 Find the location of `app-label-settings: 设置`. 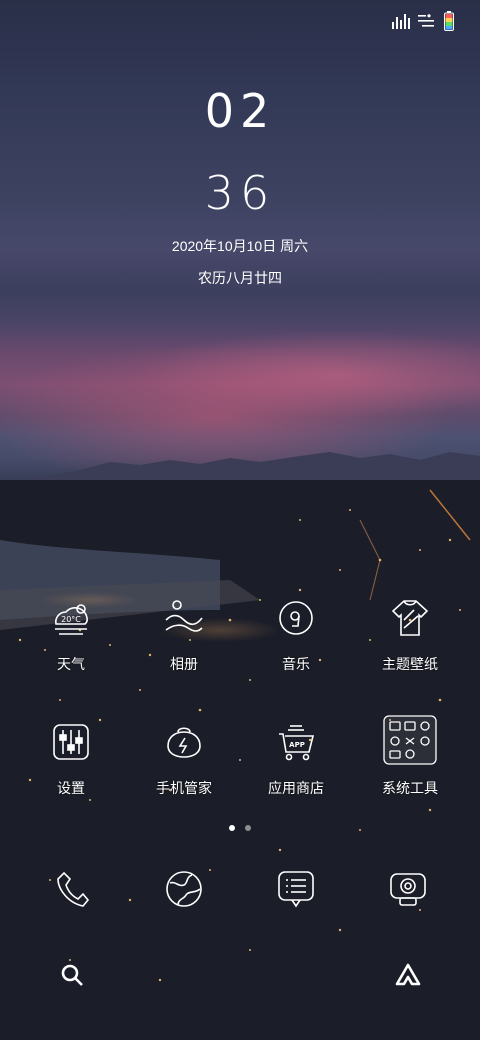

app-label-settings: 设置 is located at coordinates (71, 788).